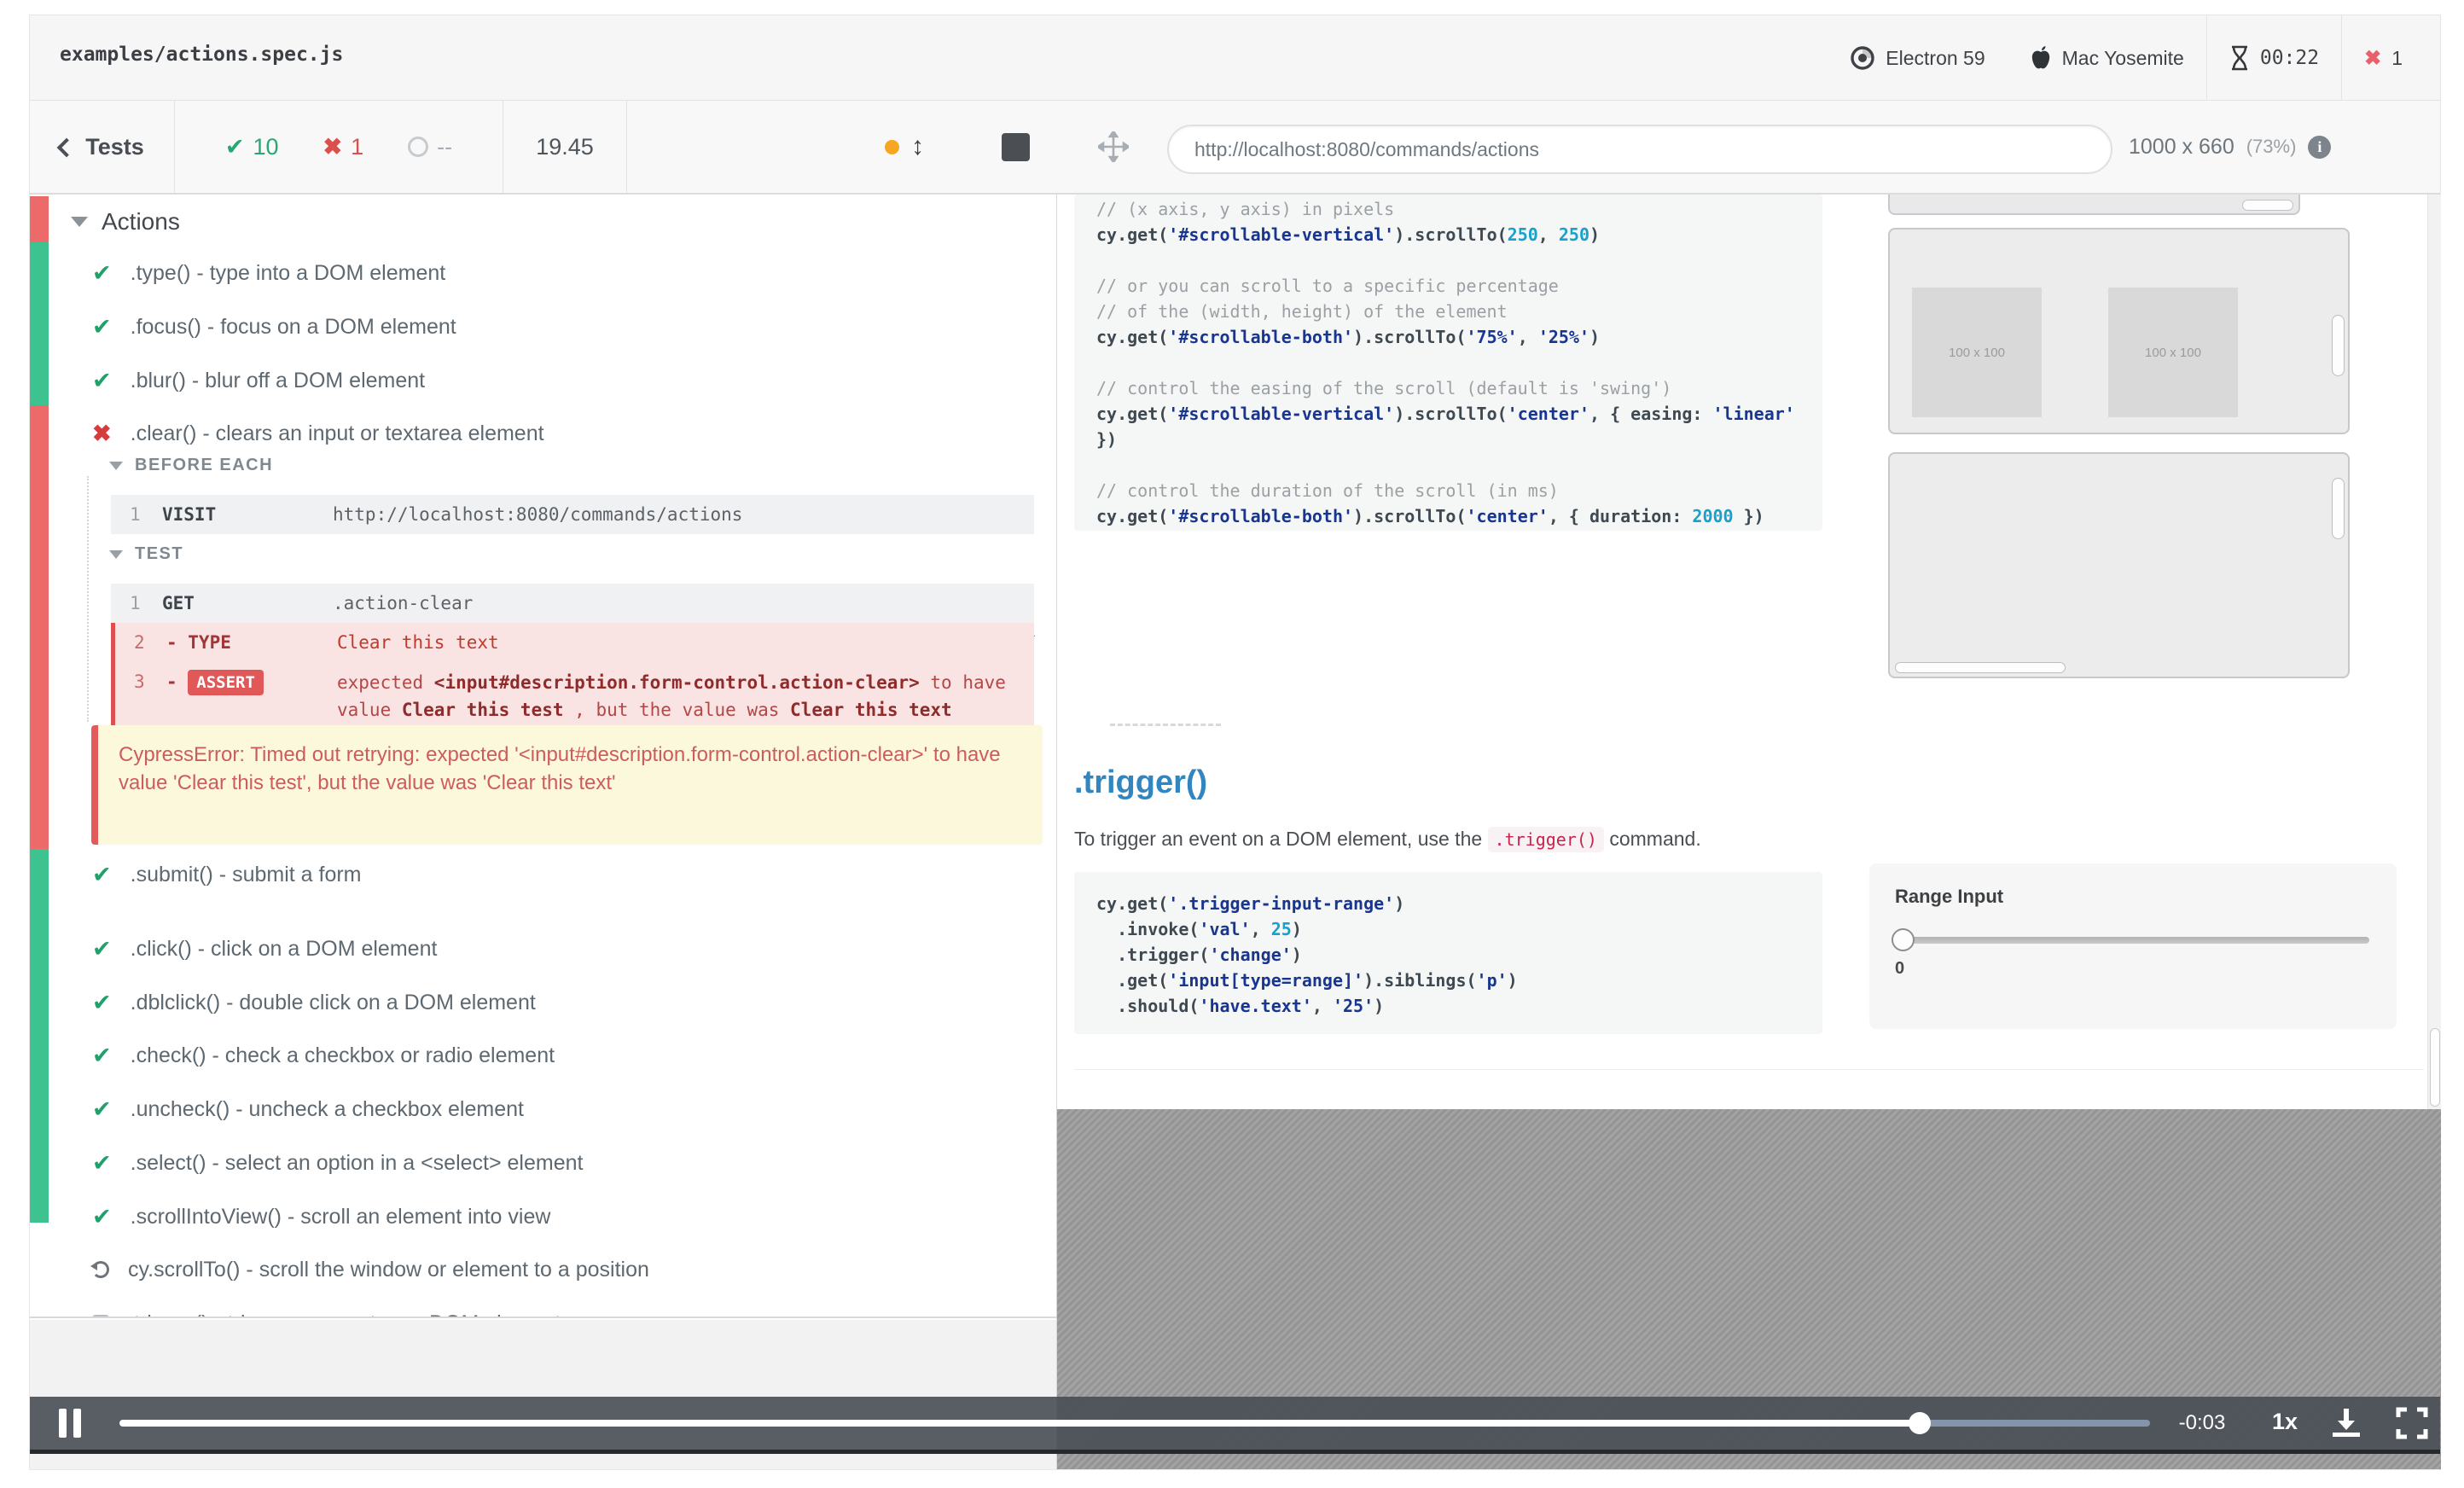 The height and width of the screenshot is (1488, 2464). I want to click on test-section: TEST, so click(146, 554).